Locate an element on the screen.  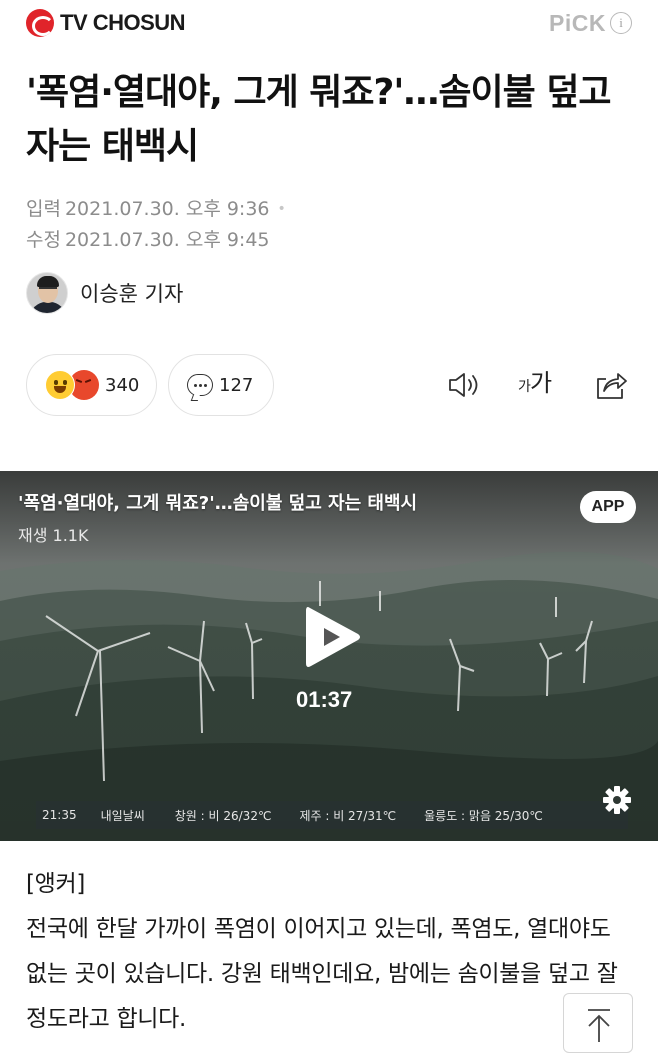
reporter-info: 이승훈 기자 is located at coordinates (104, 293).